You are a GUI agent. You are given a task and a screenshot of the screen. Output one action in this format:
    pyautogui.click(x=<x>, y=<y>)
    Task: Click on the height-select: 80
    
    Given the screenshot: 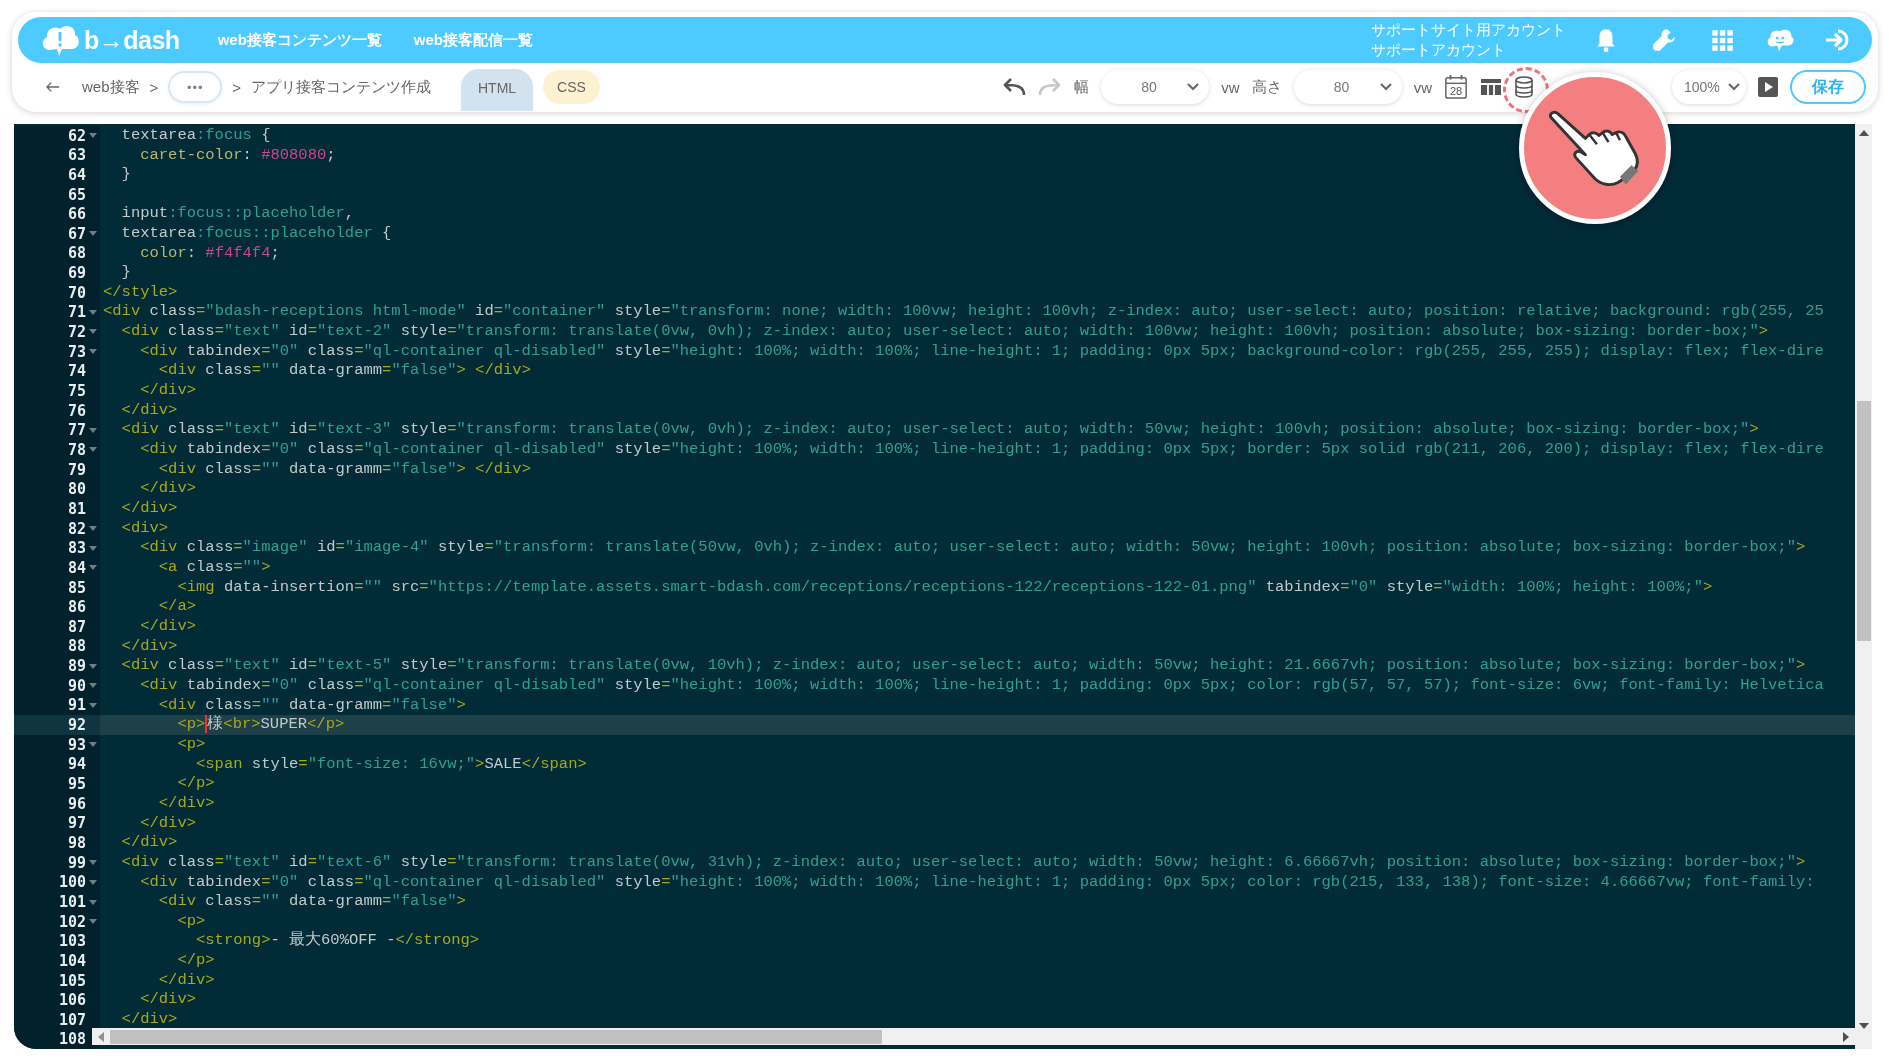 What is the action you would take?
    pyautogui.click(x=1347, y=87)
    